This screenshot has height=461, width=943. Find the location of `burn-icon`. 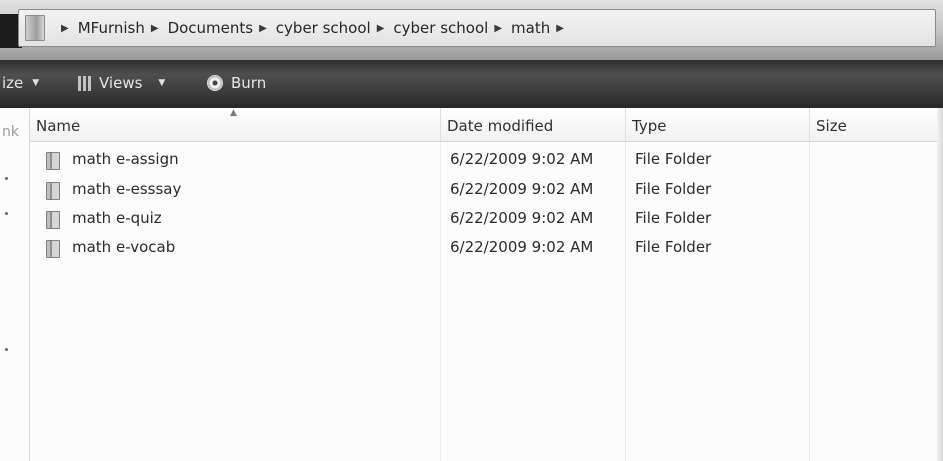

burn-icon is located at coordinates (215, 83).